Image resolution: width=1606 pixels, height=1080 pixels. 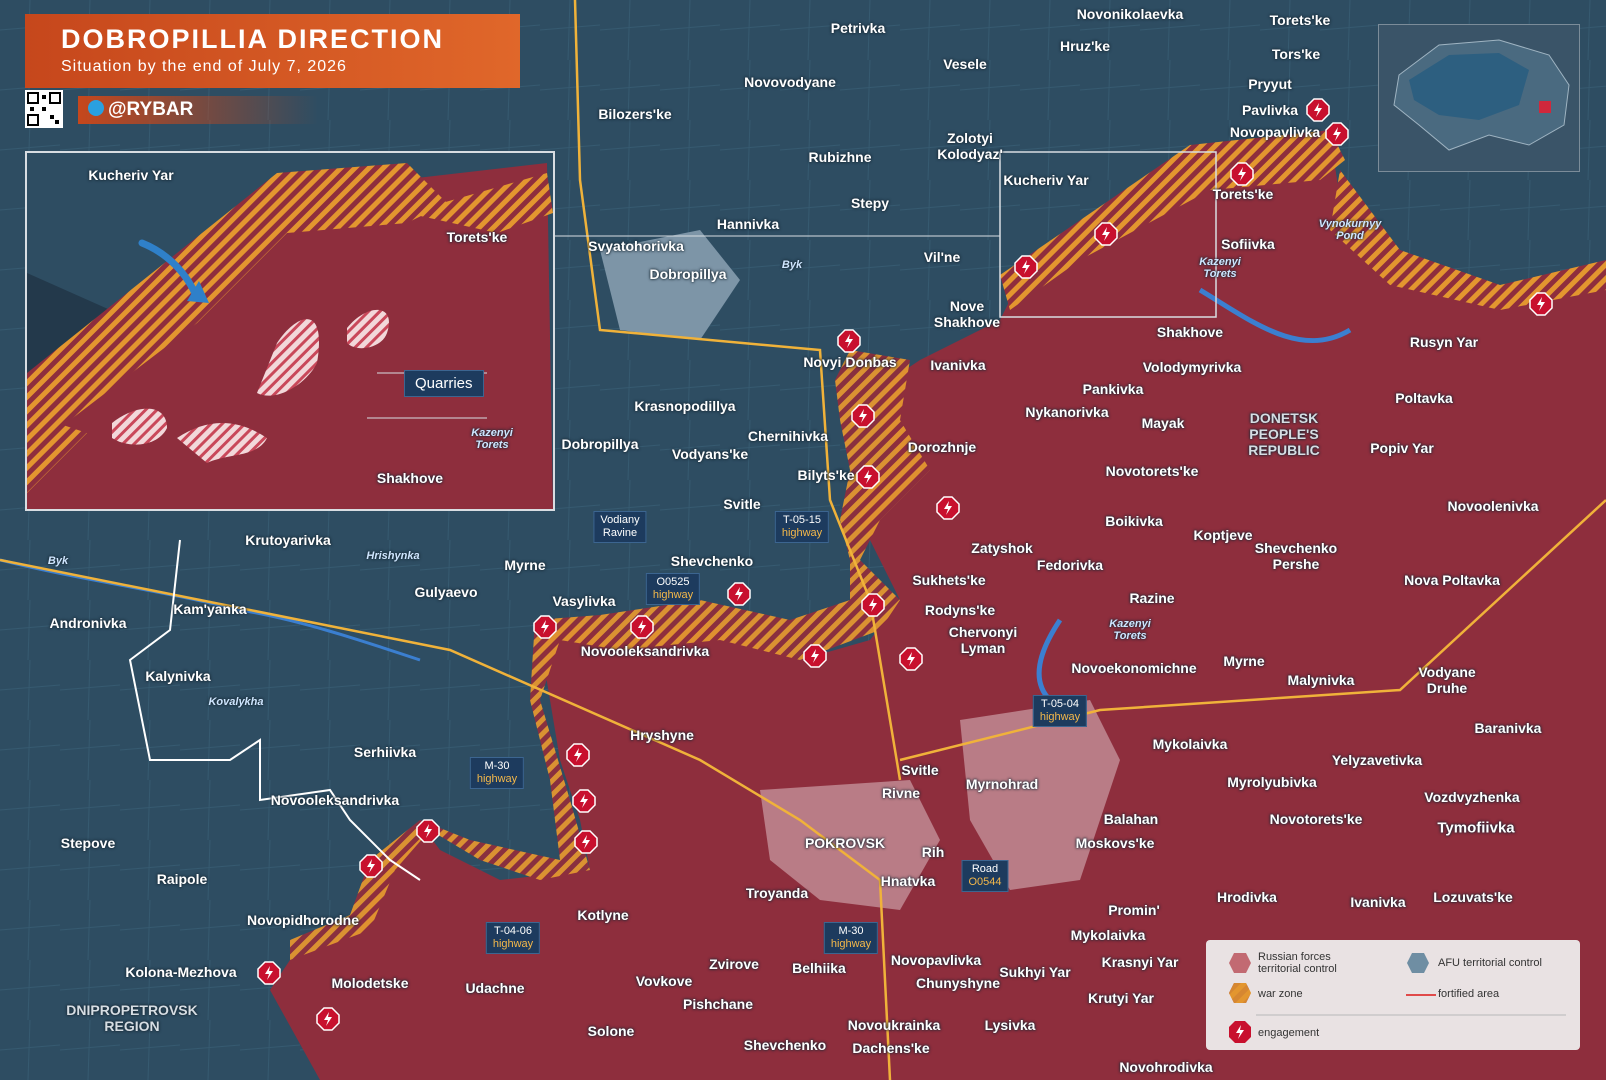 What do you see at coordinates (1240, 993) in the screenshot?
I see `legend-warzone-icon` at bounding box center [1240, 993].